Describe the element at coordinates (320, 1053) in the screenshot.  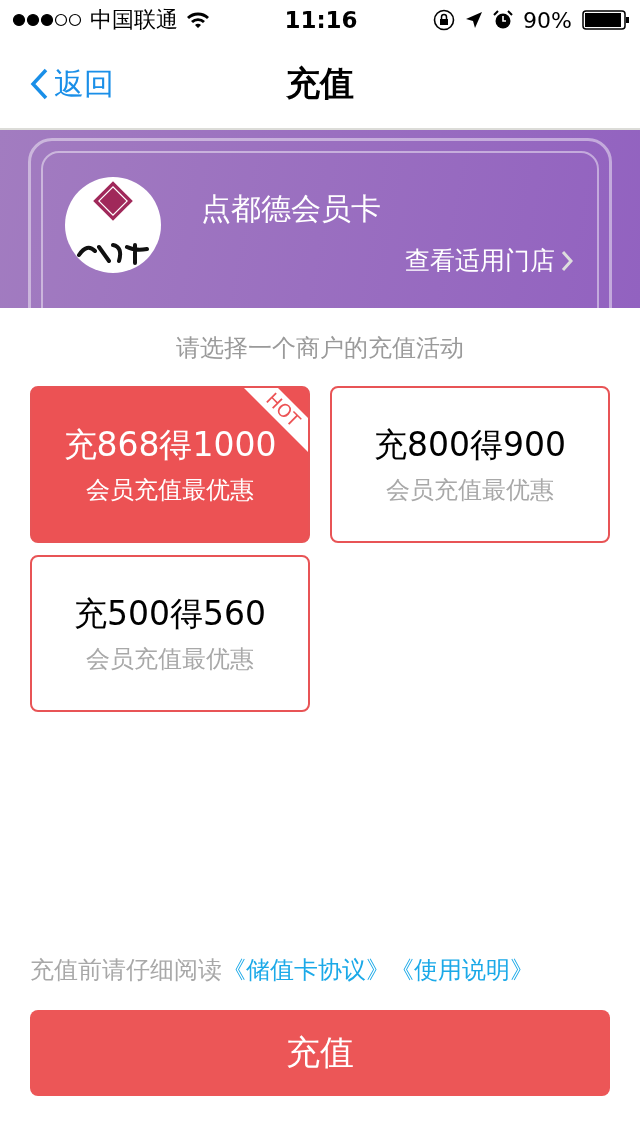
I see `recharge-button: 充值` at that location.